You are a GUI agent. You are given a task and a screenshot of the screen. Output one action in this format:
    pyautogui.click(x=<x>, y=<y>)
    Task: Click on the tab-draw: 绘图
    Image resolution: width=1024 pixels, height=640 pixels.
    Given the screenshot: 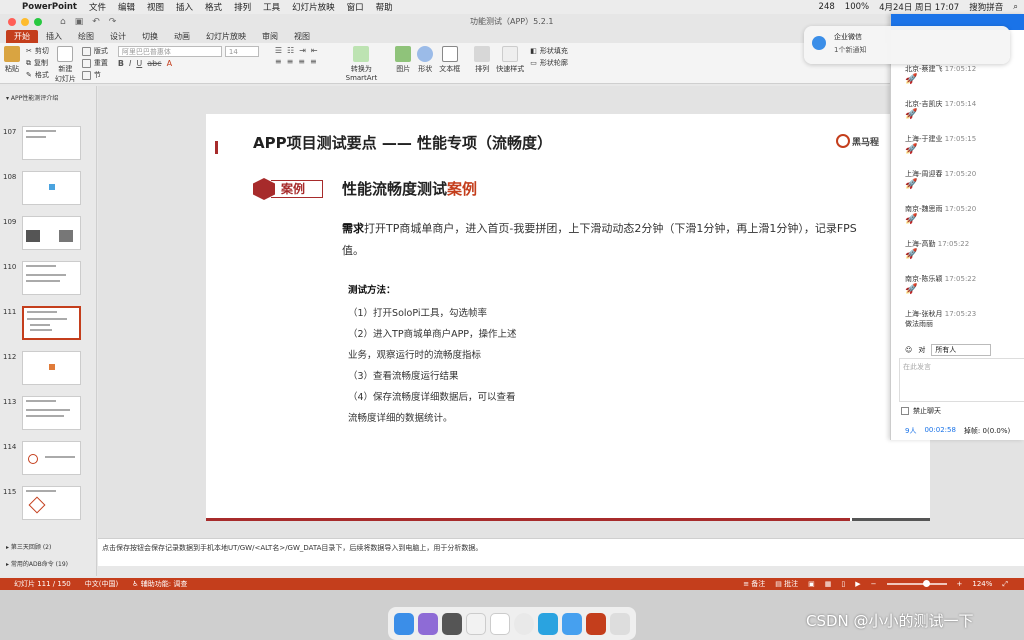 What is the action you would take?
    pyautogui.click(x=86, y=36)
    